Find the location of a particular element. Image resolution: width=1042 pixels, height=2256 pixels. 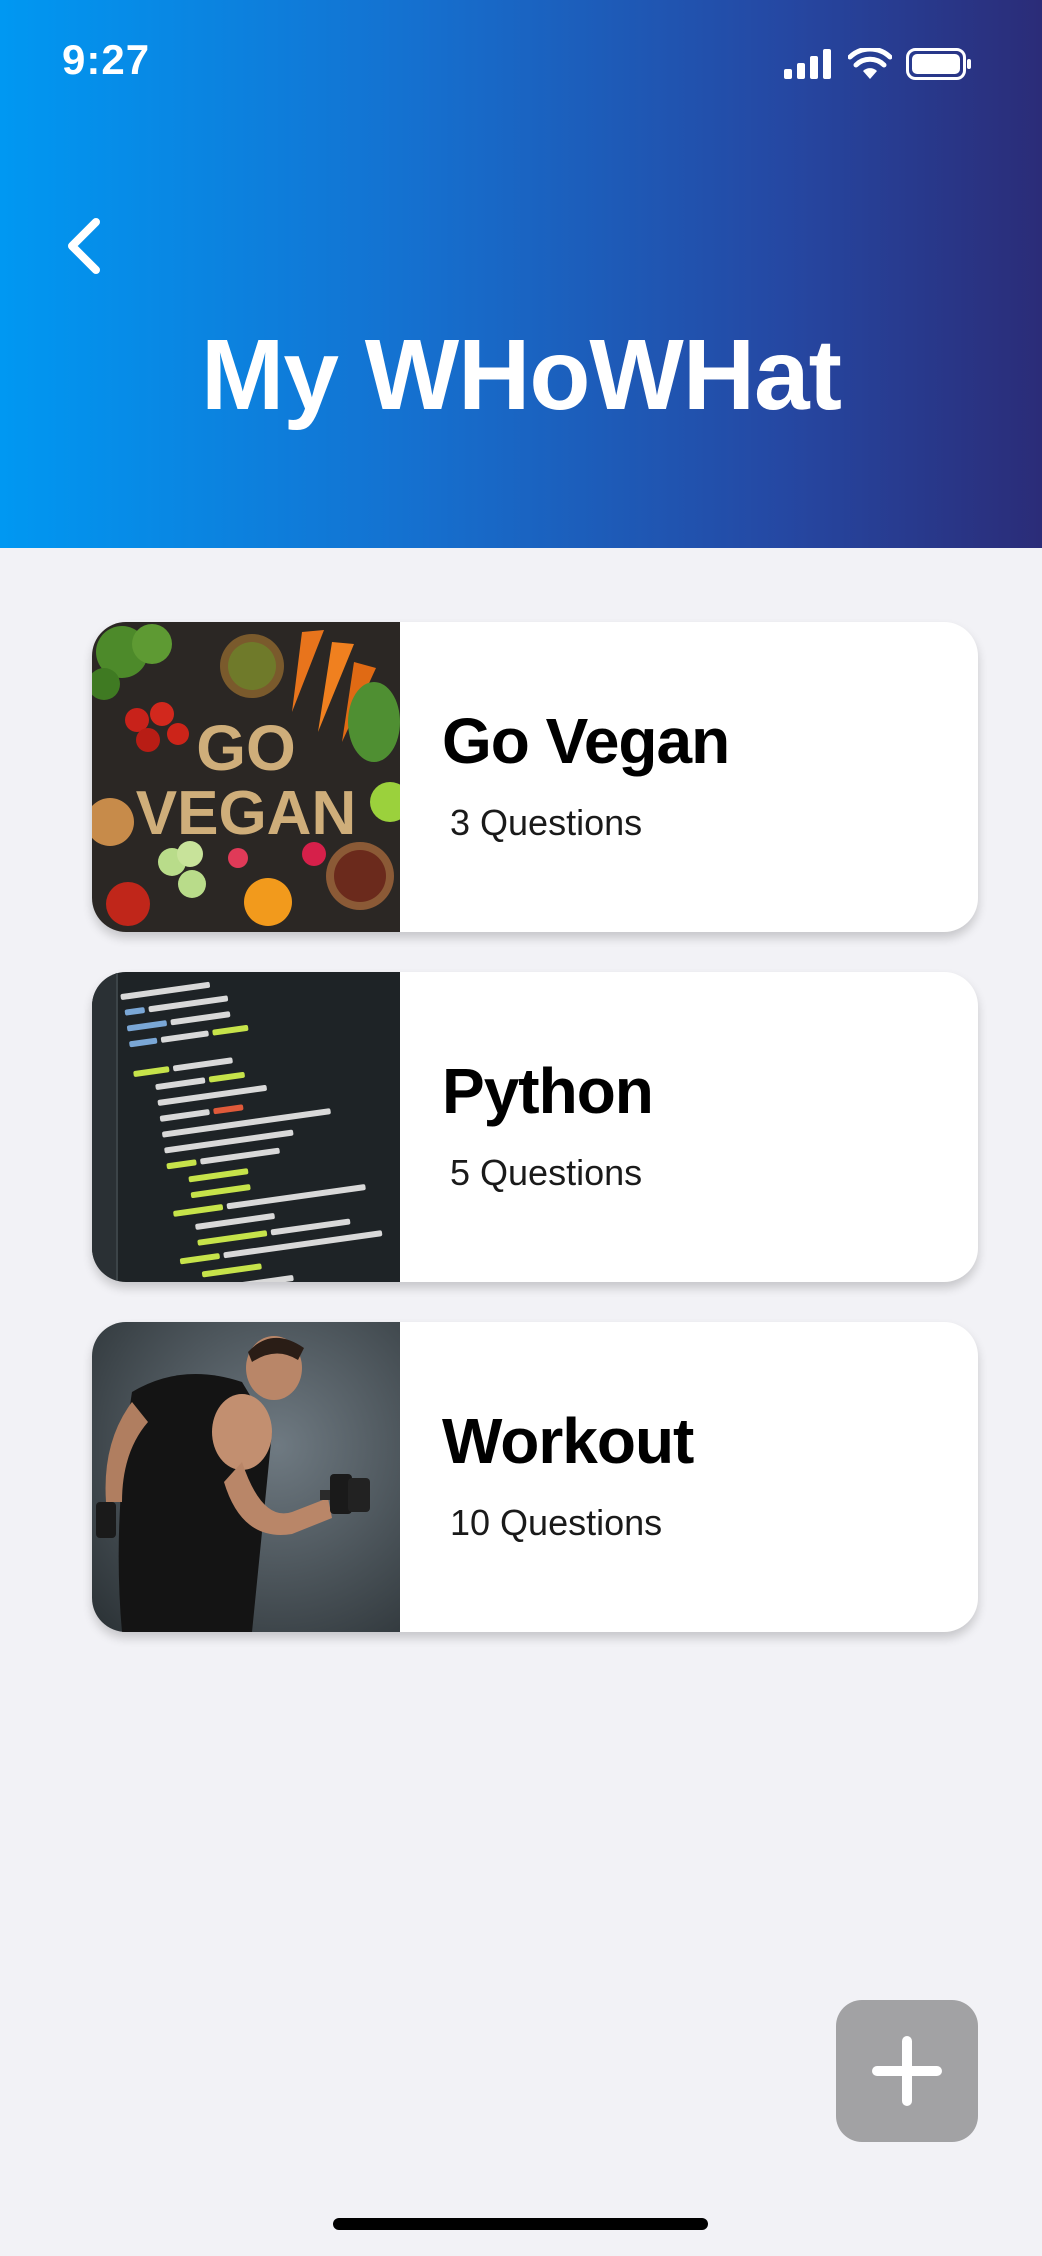

quiz-card-python: Python 5 Questions is located at coordinates (535, 1127).